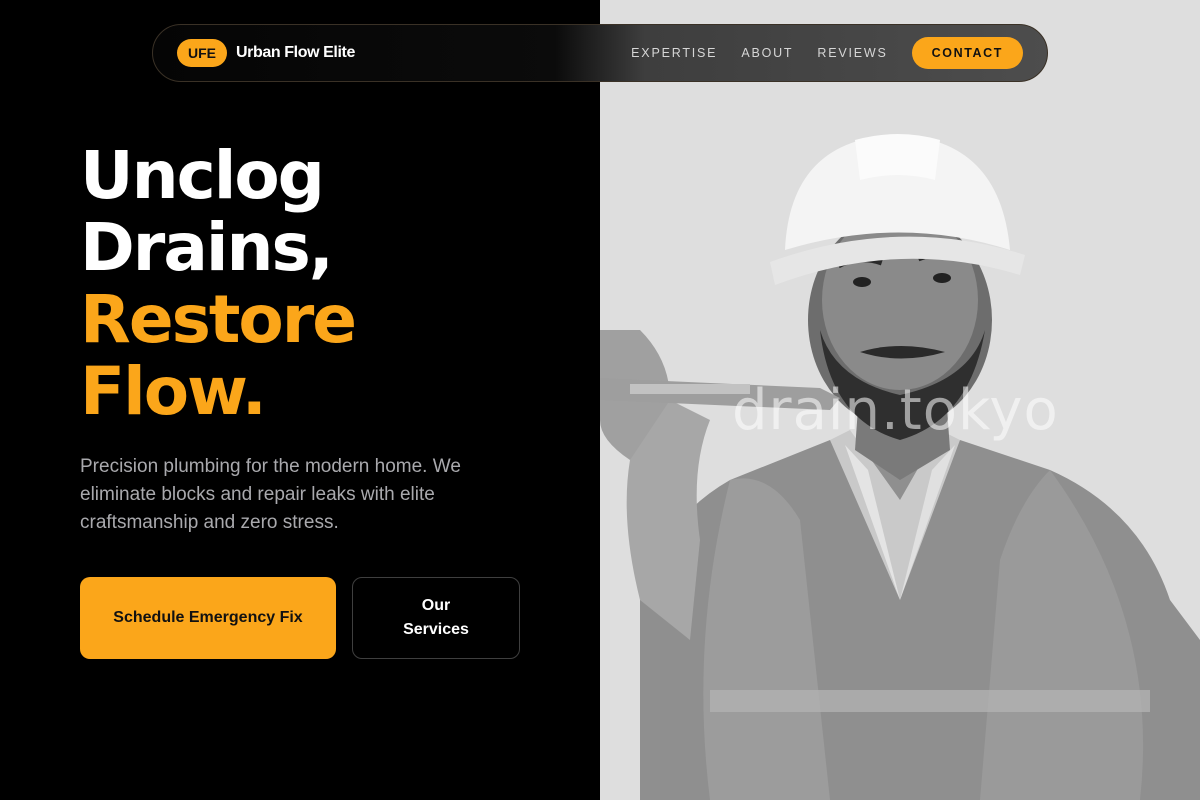  I want to click on headline-line-4: Flow., so click(173, 391).